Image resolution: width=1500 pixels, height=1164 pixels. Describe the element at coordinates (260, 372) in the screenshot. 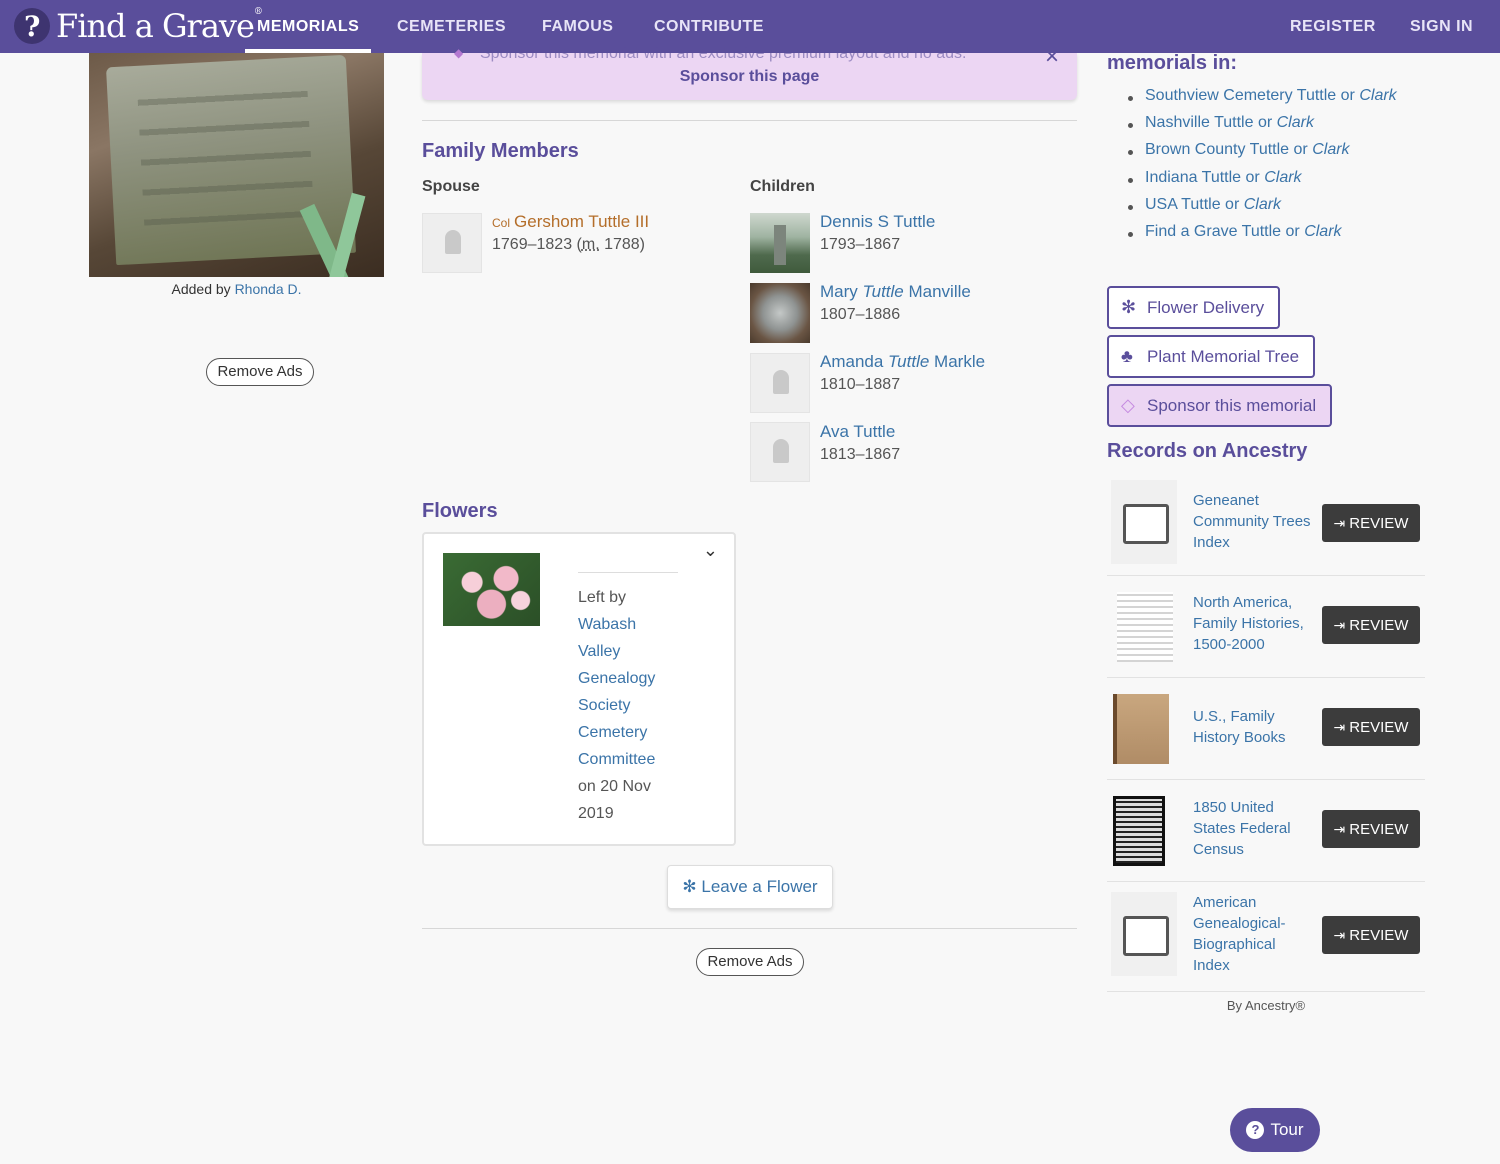

I see `remove-ads-button-left: Remove Ads` at that location.